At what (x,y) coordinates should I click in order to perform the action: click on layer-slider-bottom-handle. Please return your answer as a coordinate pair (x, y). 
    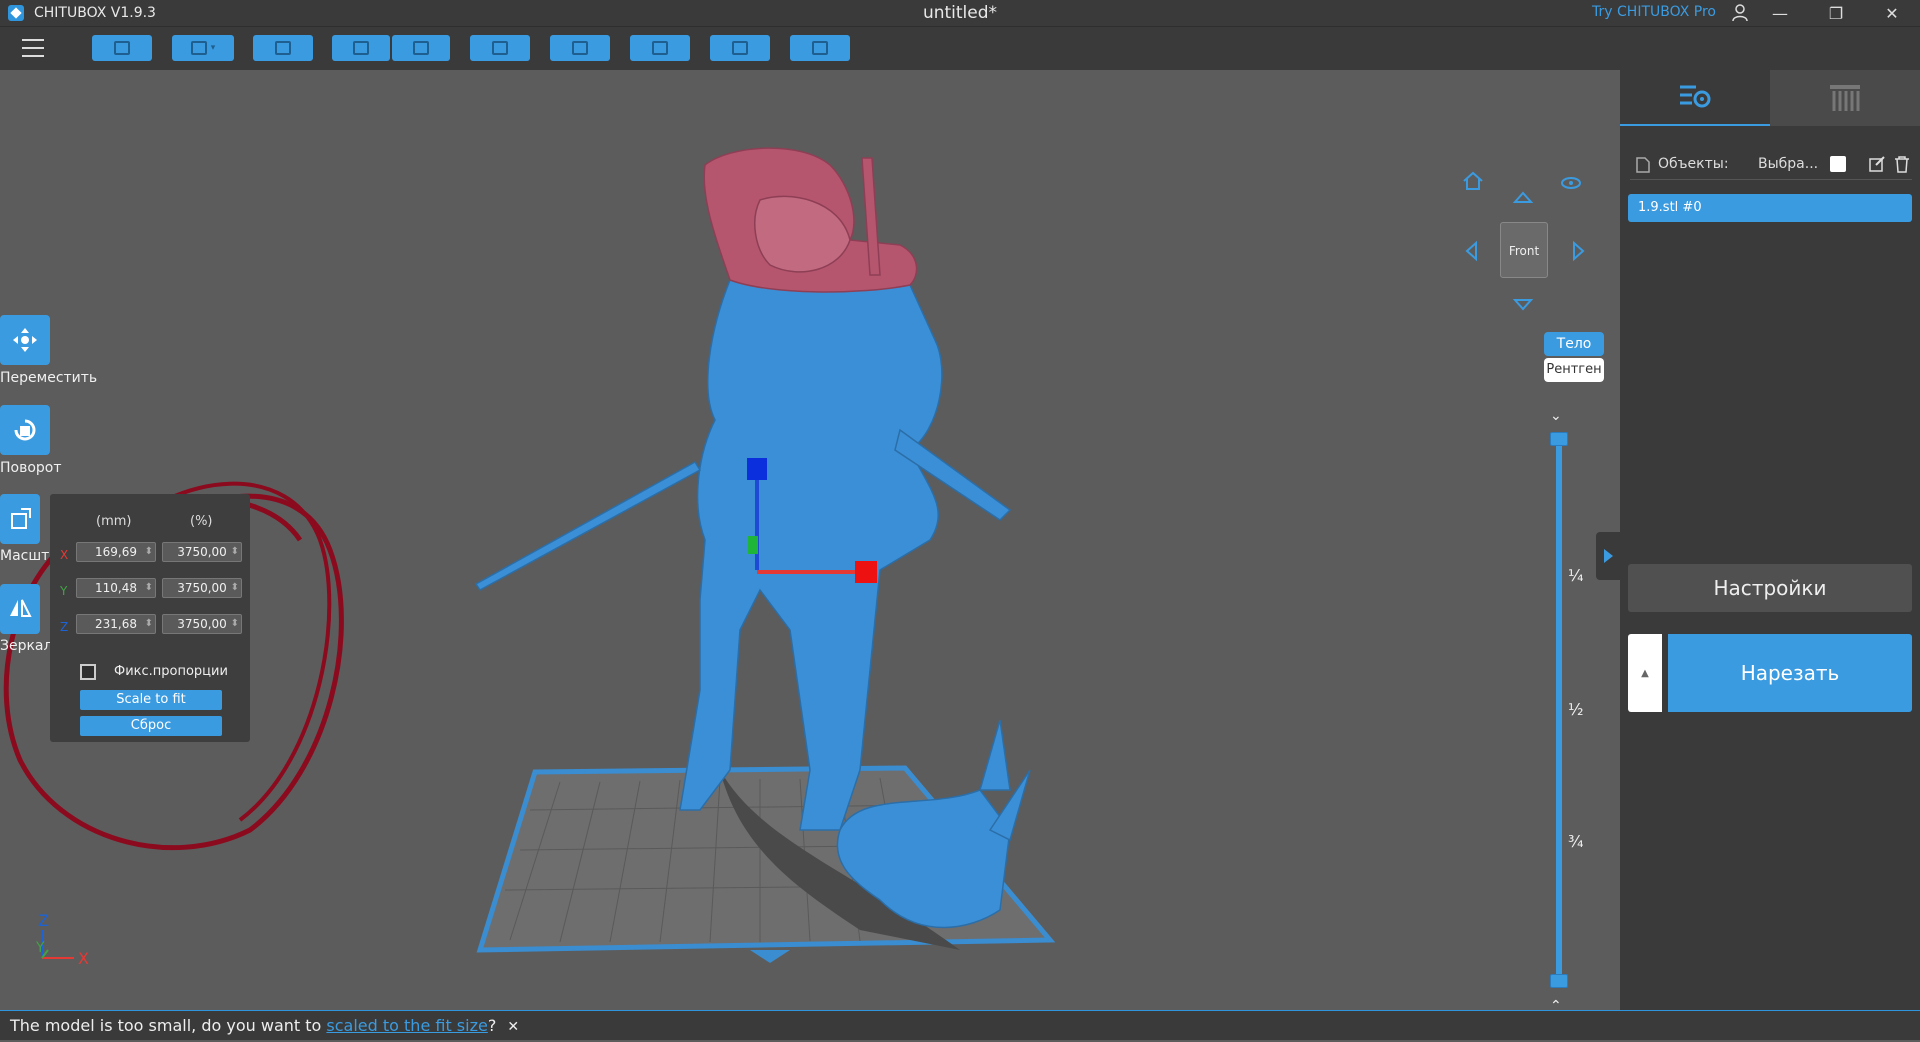
    Looking at the image, I should click on (1559, 981).